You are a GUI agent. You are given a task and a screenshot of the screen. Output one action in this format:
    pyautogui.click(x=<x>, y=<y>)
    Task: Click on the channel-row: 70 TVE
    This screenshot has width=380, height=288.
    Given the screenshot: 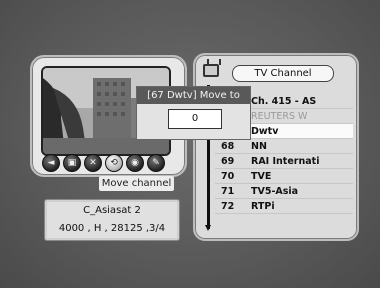 What is the action you would take?
    pyautogui.click(x=284, y=176)
    